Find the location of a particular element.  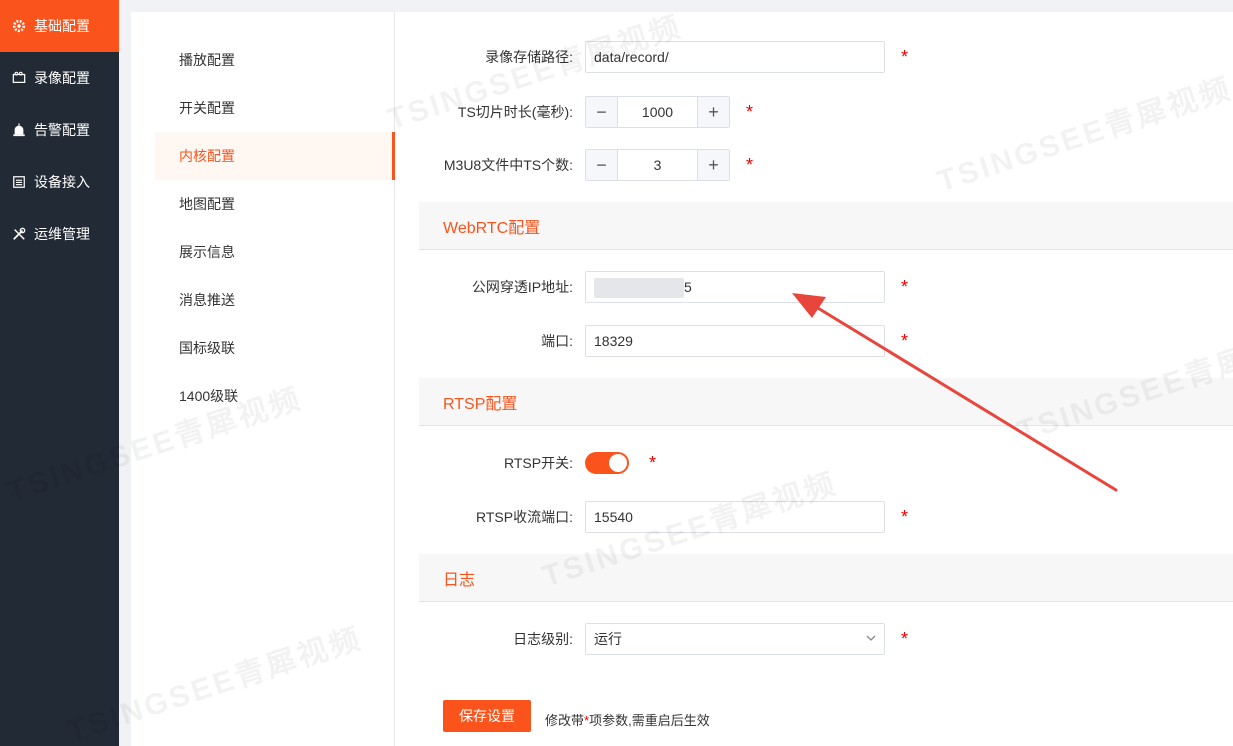

sidebar-item-label: 录像配置 is located at coordinates (62, 78).